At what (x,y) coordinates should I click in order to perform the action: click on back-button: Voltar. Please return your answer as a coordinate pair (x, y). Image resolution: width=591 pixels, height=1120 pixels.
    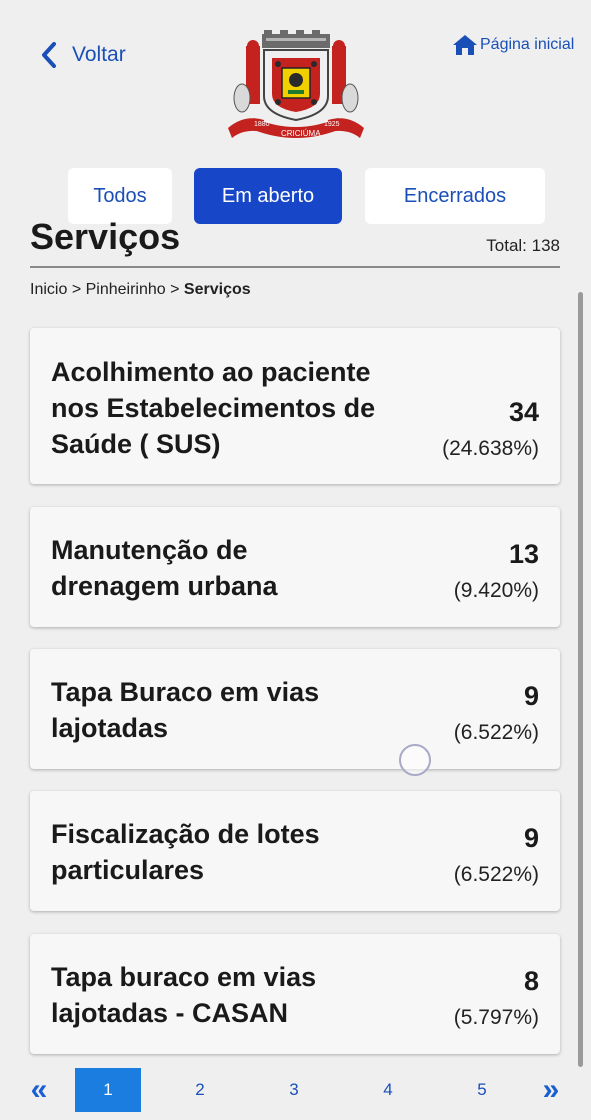
    Looking at the image, I should click on (82, 55).